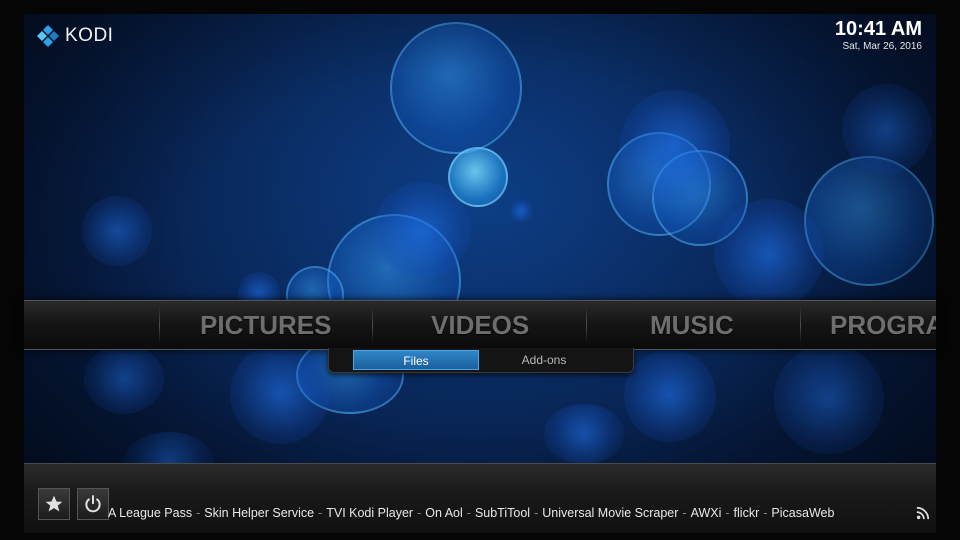  Describe the element at coordinates (923, 513) in the screenshot. I see `rss-icon` at that location.